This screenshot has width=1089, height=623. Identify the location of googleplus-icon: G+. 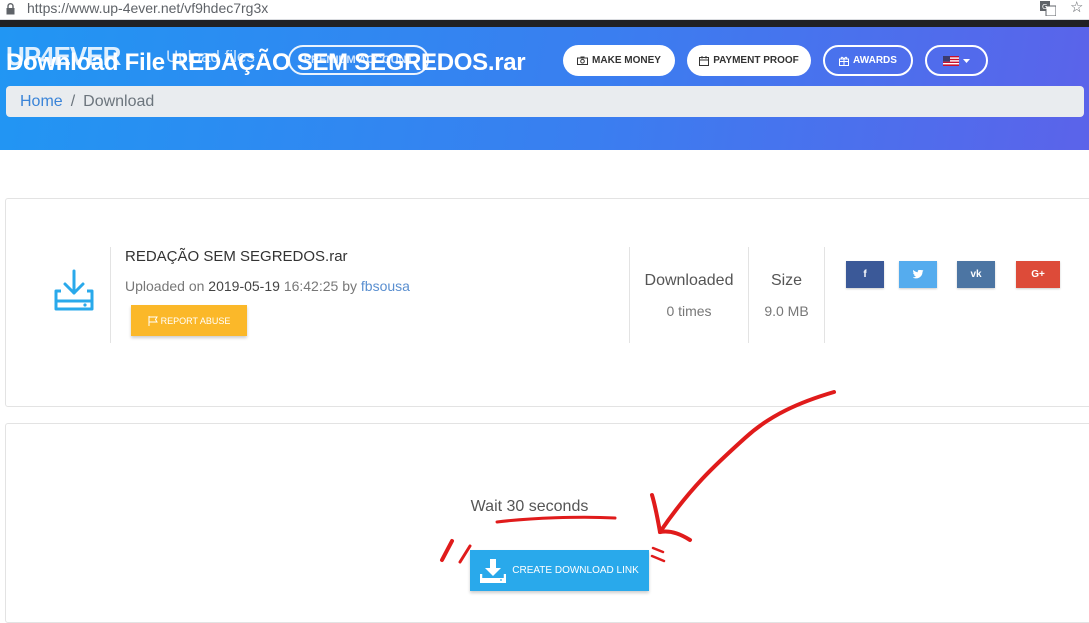
(1038, 274).